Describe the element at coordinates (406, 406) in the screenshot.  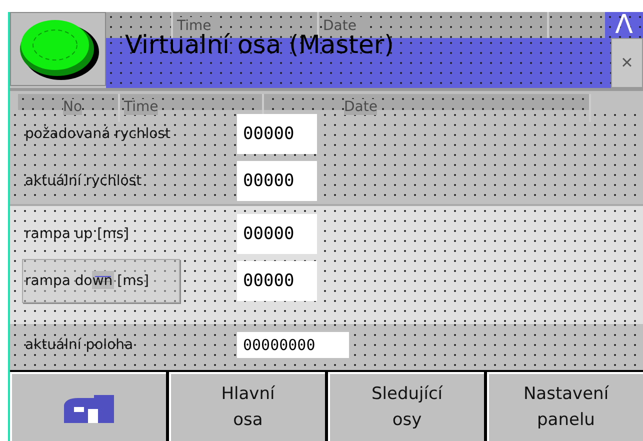
I see `nav-button: Sledující osy` at that location.